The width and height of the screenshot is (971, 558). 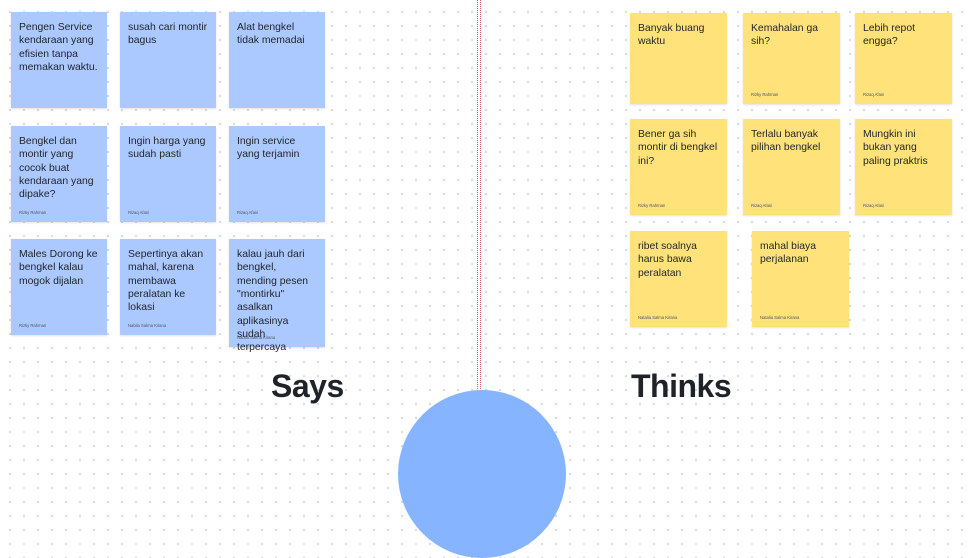 What do you see at coordinates (667, 260) in the screenshot?
I see `note-text: ribet soalnya harus bawa peralatan` at bounding box center [667, 260].